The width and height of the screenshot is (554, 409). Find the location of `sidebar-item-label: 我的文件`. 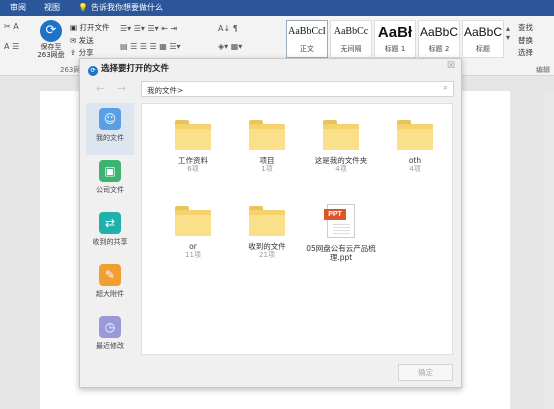

sidebar-item-label: 我的文件 is located at coordinates (110, 138).